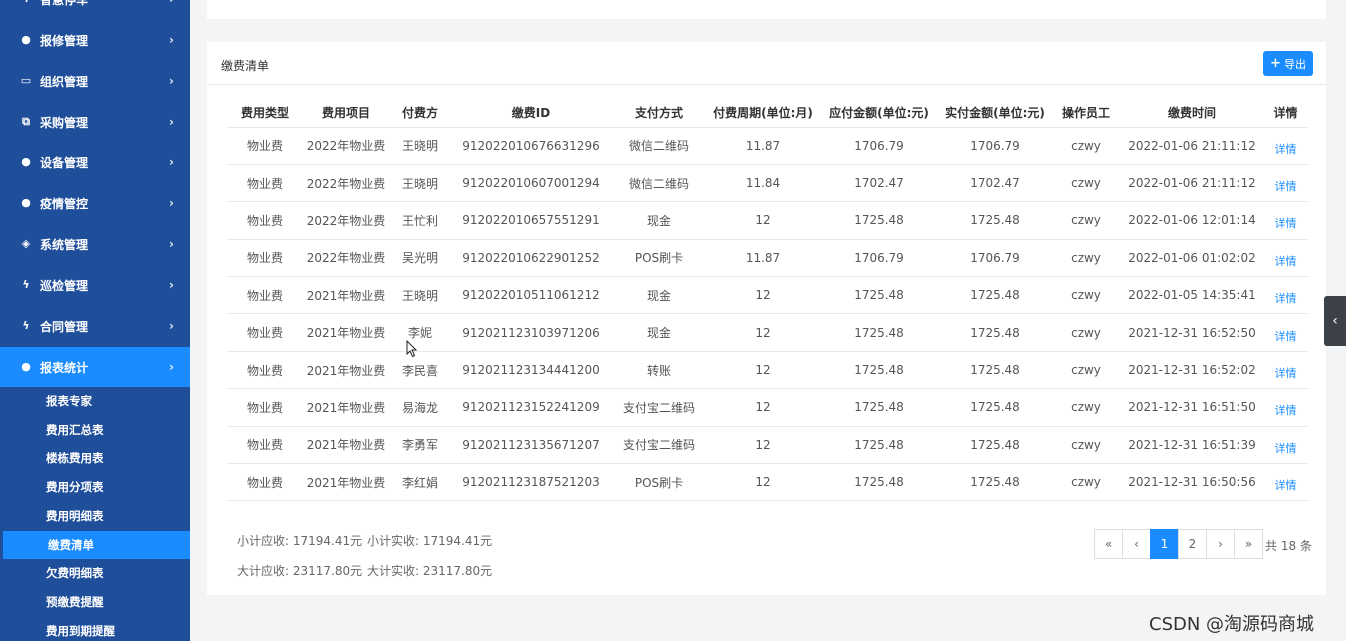  I want to click on sidebar-submenu-item: 报表专家, so click(95, 401).